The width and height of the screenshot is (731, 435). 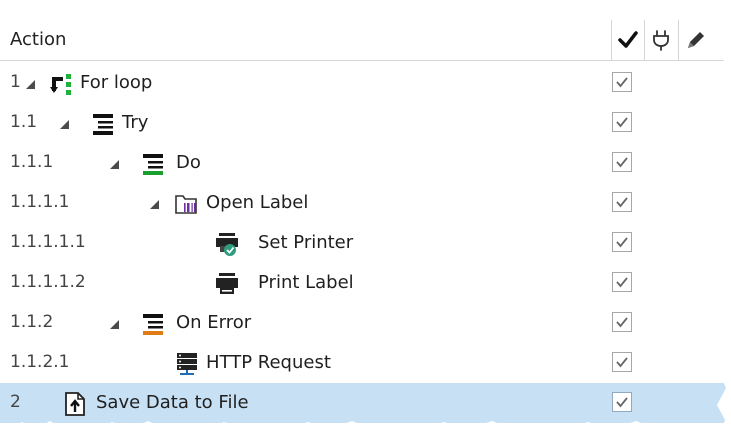 What do you see at coordinates (75, 404) in the screenshot?
I see `save-file-icon` at bounding box center [75, 404].